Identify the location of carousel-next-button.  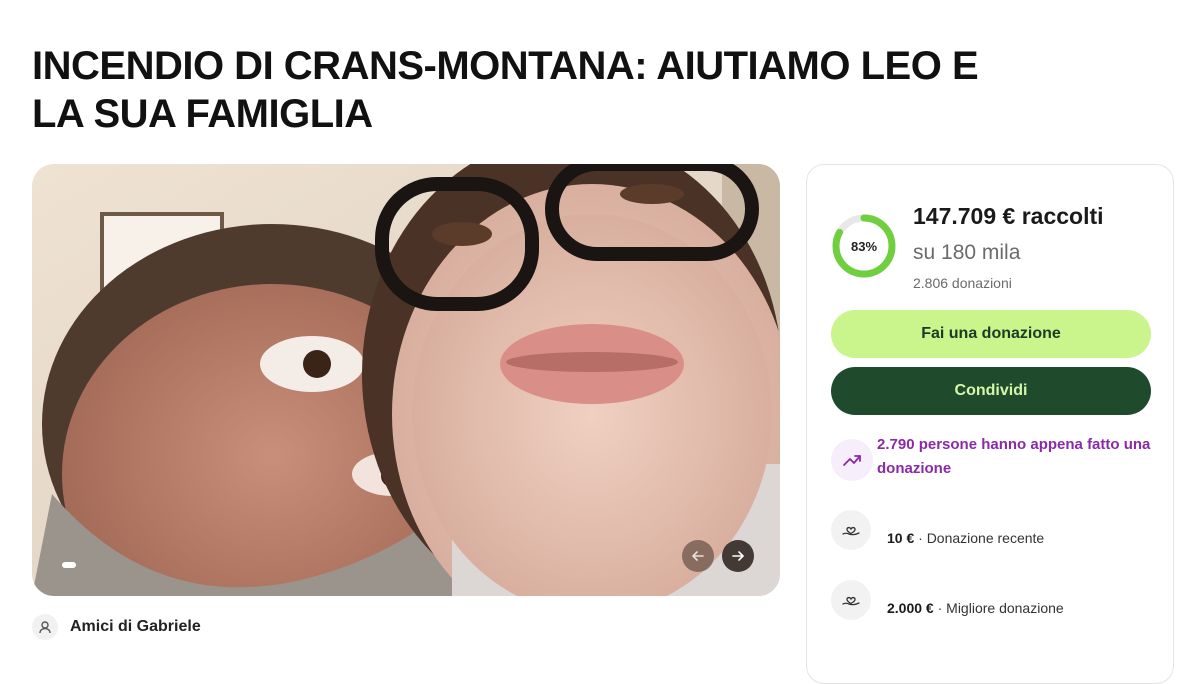
(738, 556).